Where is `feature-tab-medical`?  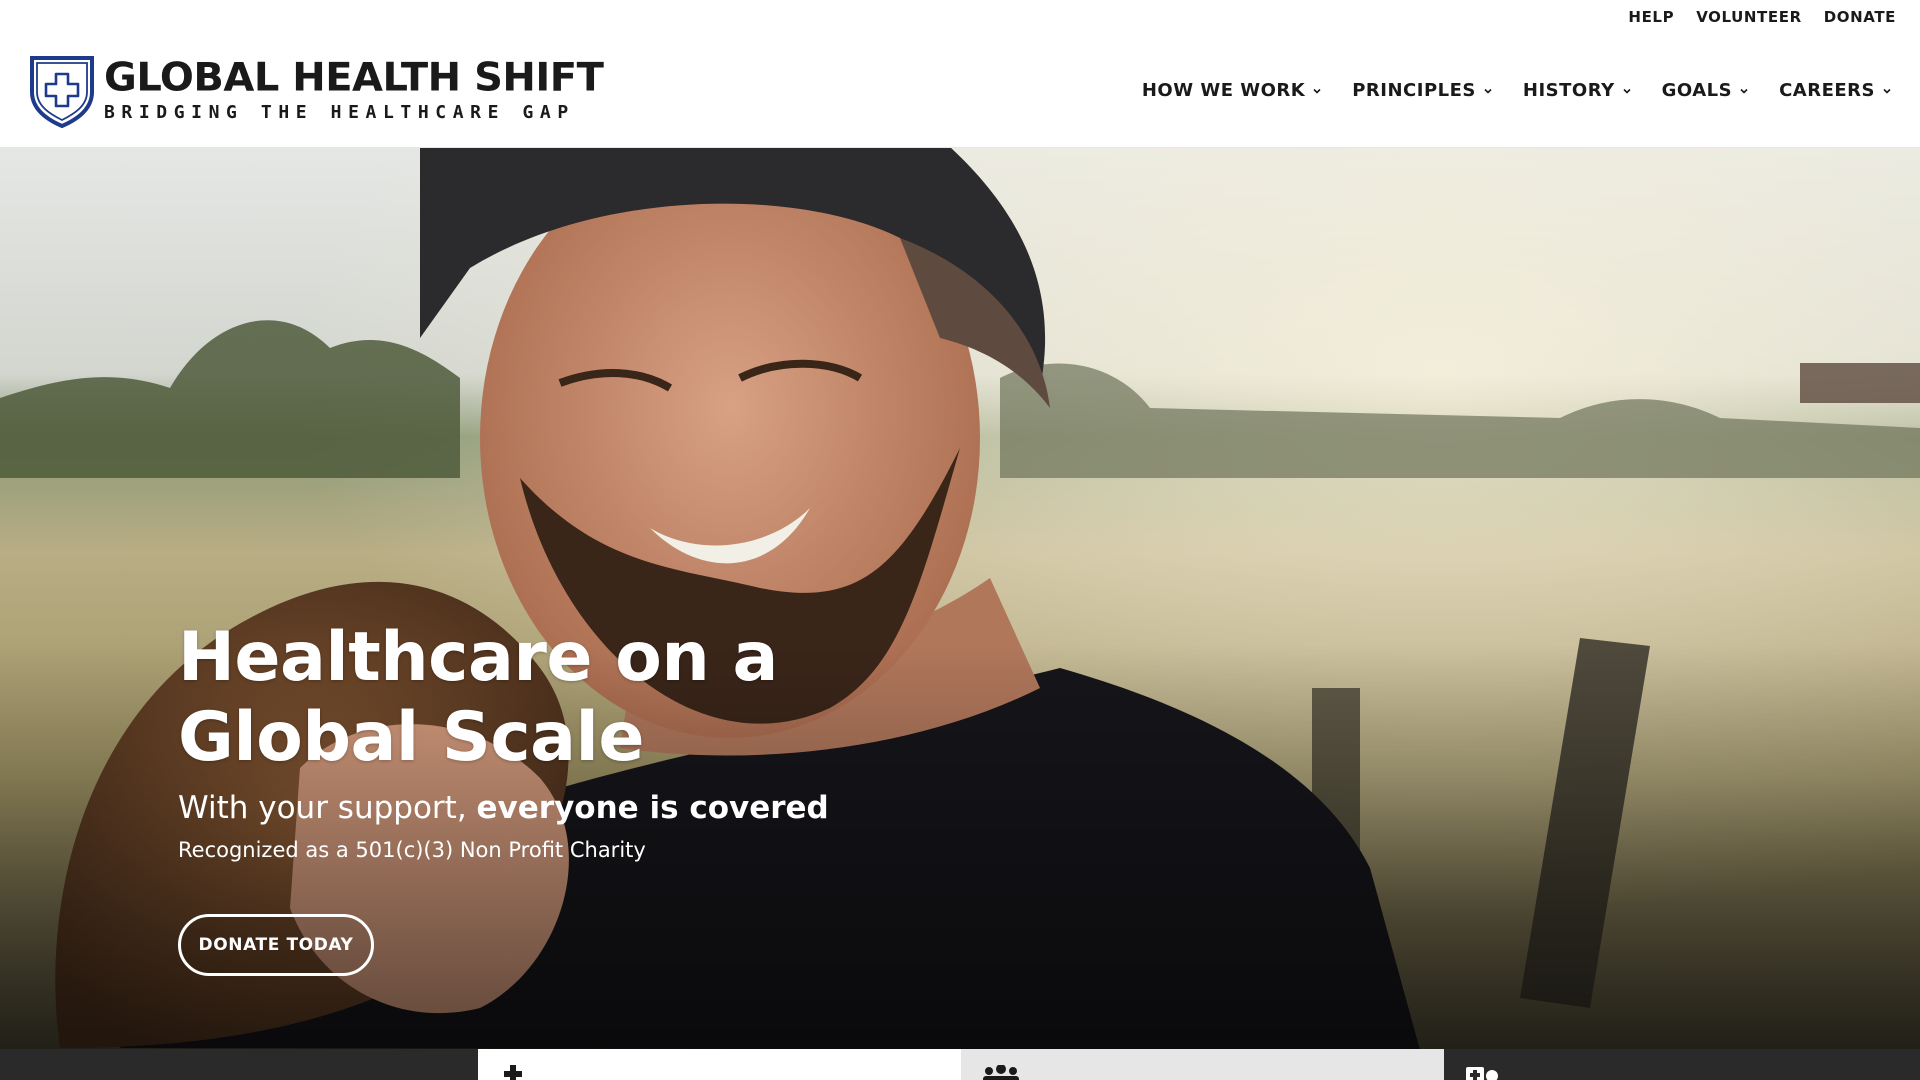
feature-tab-medical is located at coordinates (719, 1064).